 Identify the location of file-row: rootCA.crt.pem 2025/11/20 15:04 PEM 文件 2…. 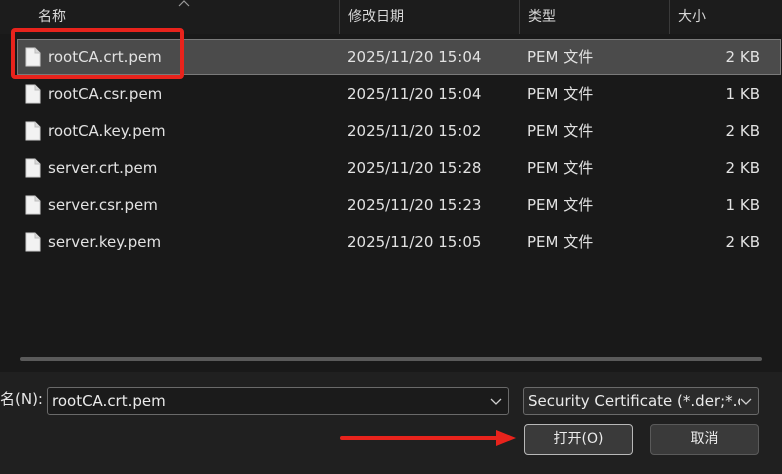
(399, 57).